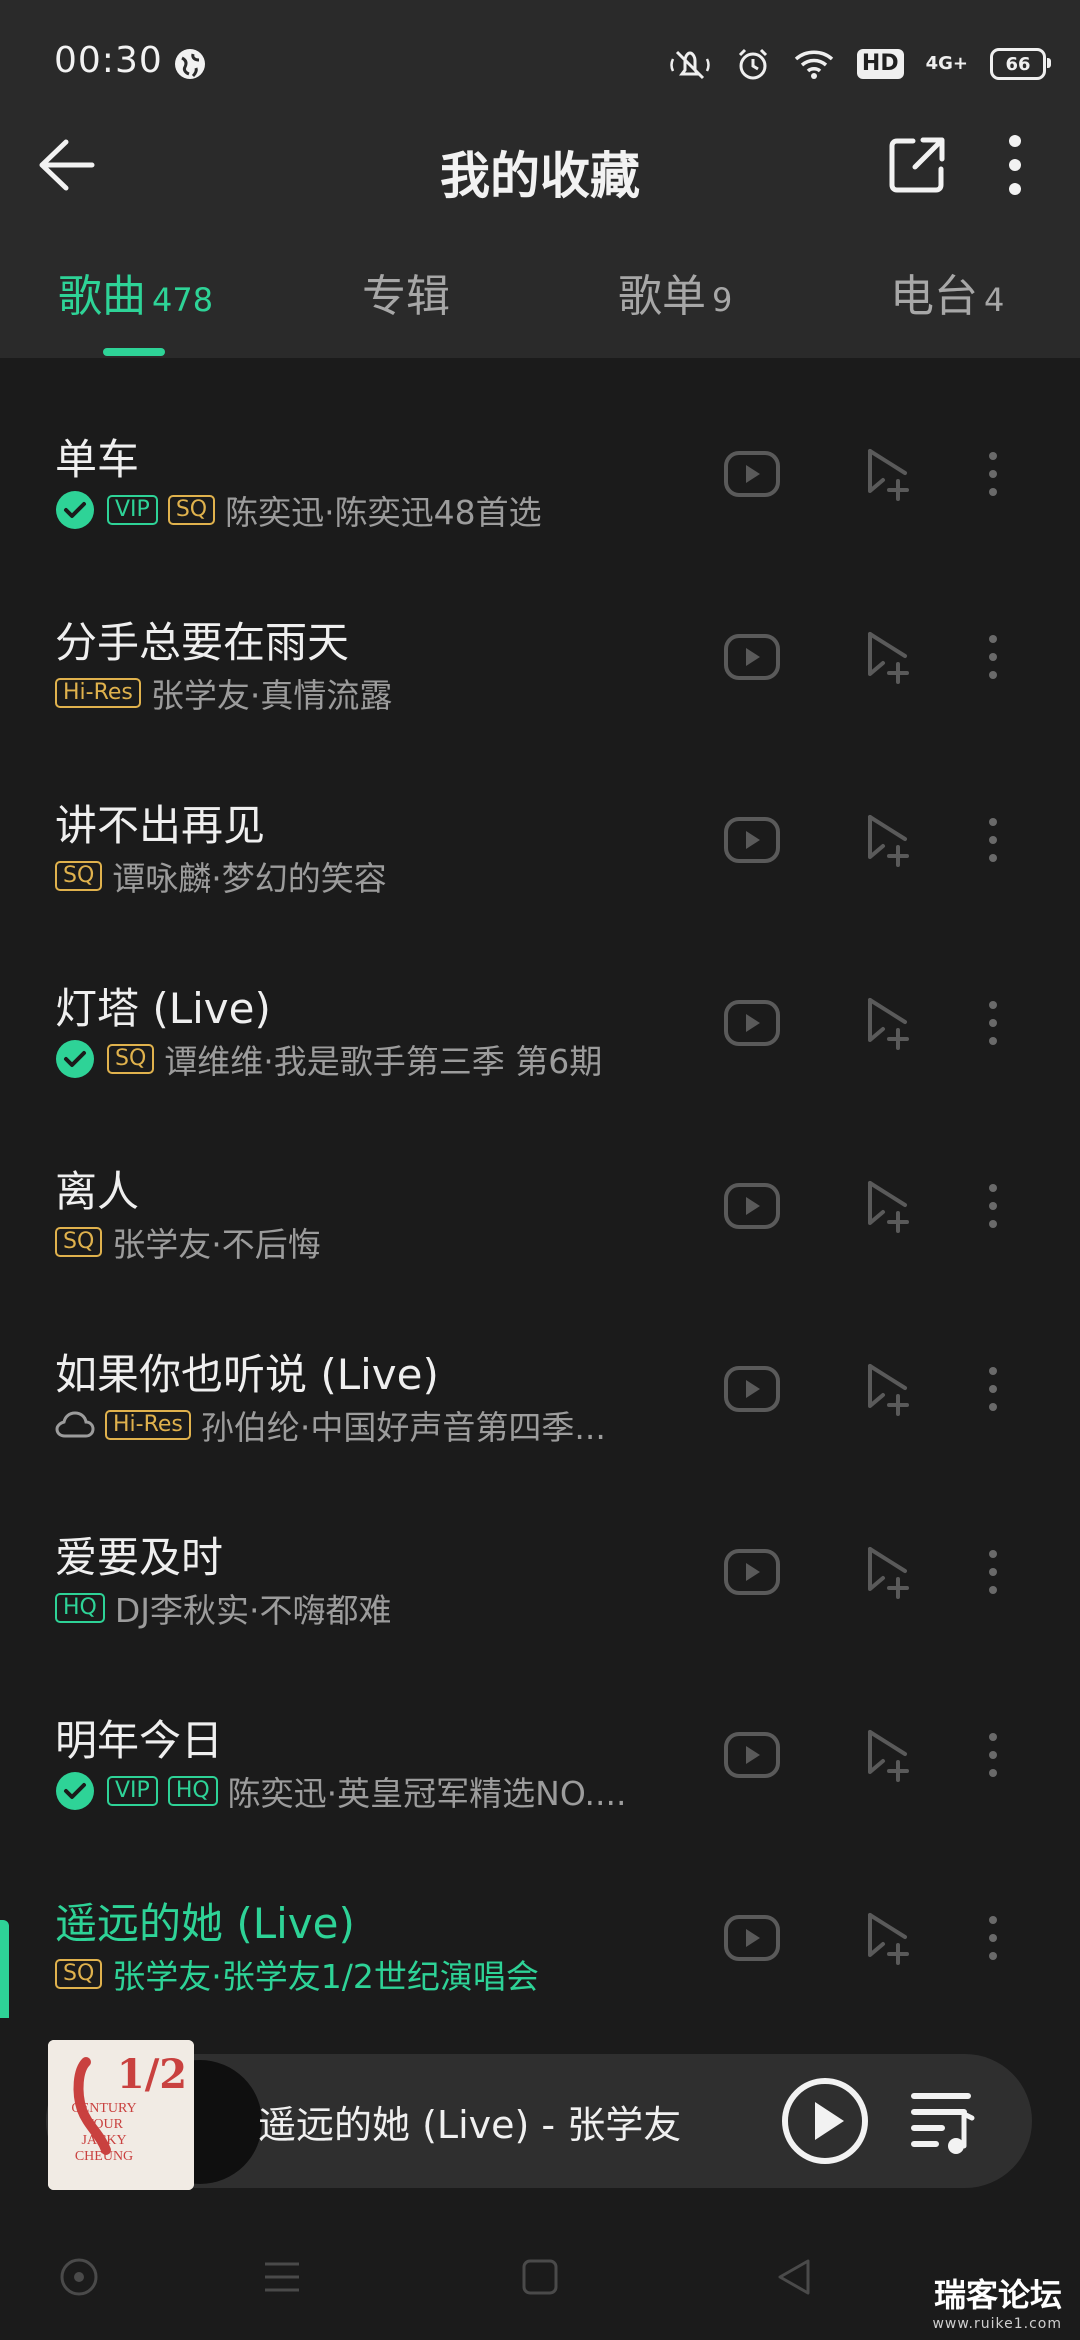 This screenshot has height=2340, width=1080. What do you see at coordinates (825, 2121) in the screenshot?
I see `play-button` at bounding box center [825, 2121].